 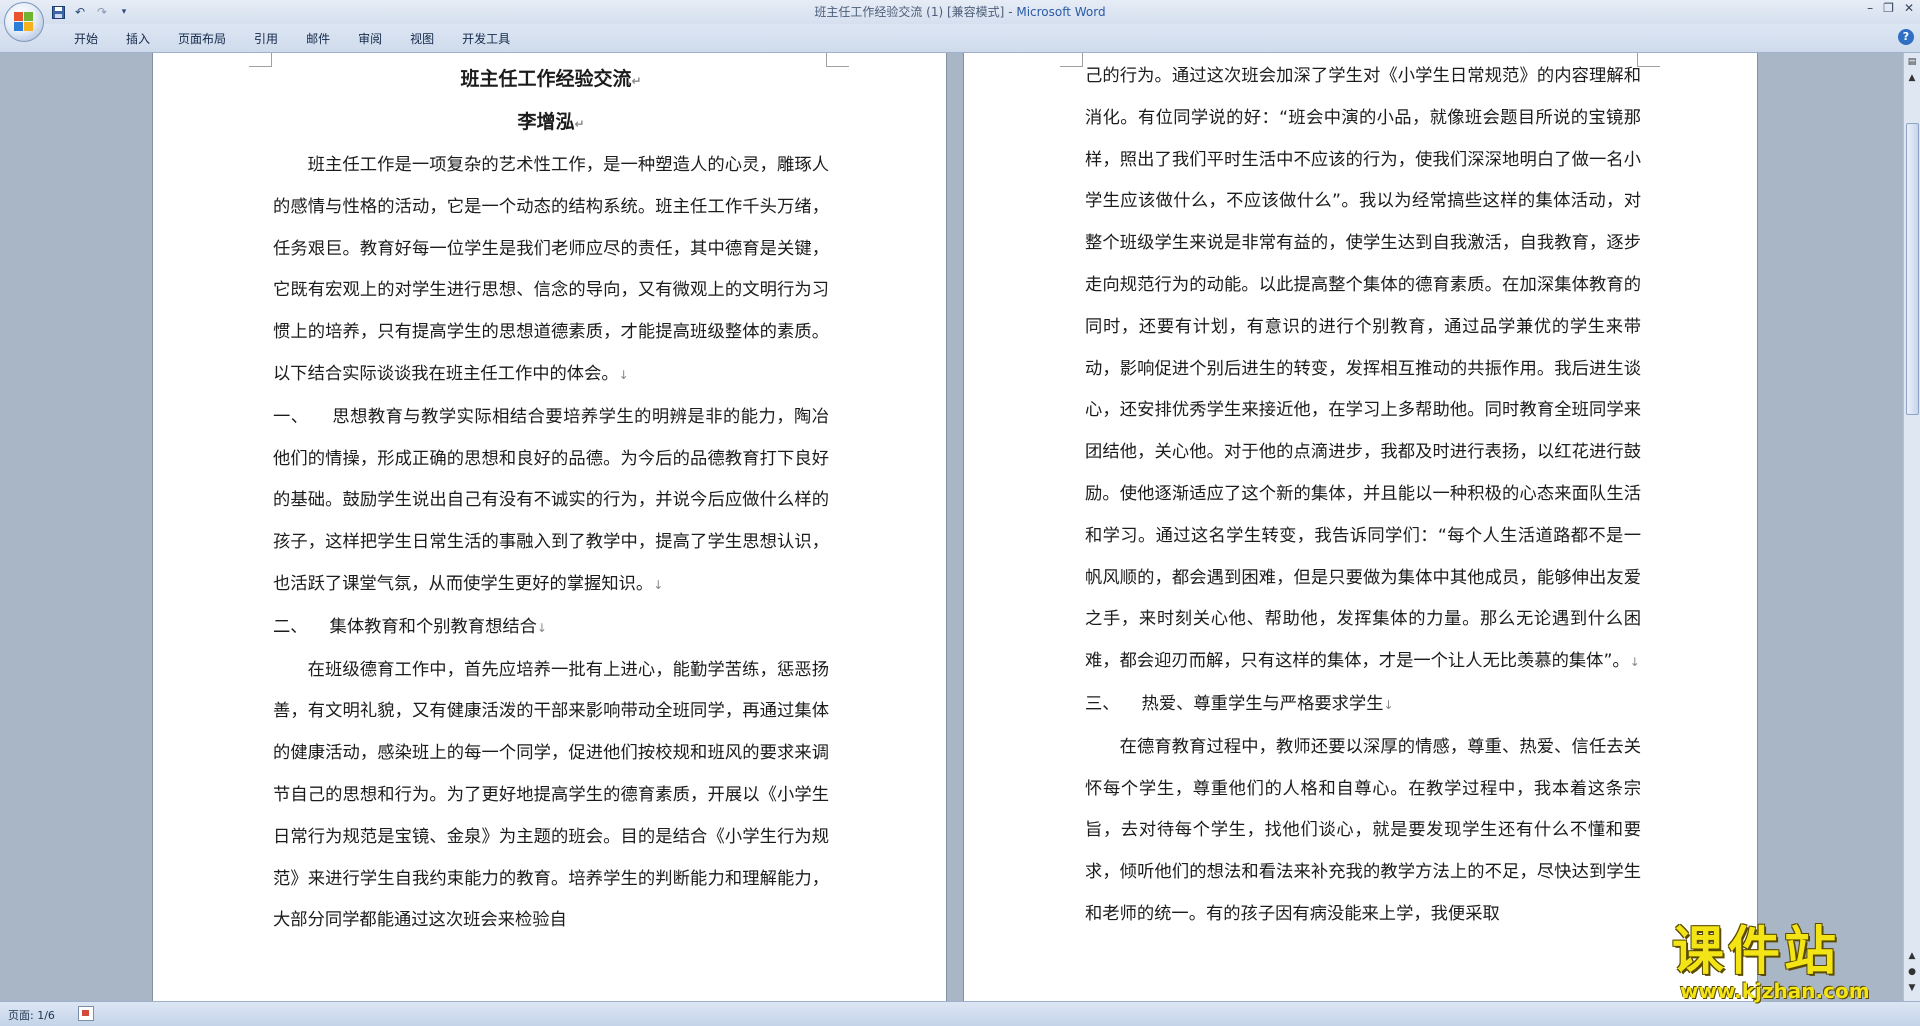 I want to click on ribbon-tab-bar: 开始 插入 页面布局 引用 邮件 审阅 视图 开发工具 ?, so click(x=960, y=38).